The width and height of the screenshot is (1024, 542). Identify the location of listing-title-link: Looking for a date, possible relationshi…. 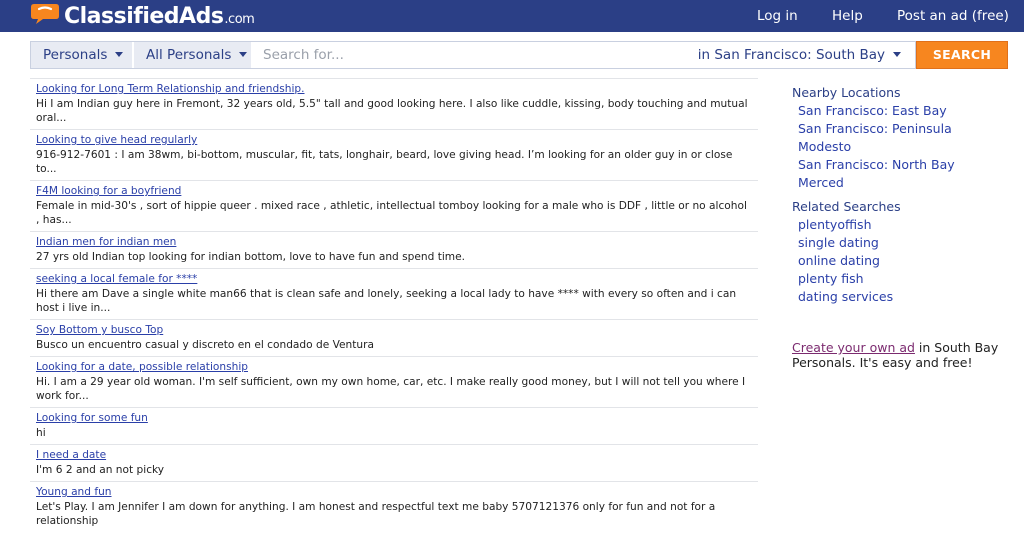
(394, 367).